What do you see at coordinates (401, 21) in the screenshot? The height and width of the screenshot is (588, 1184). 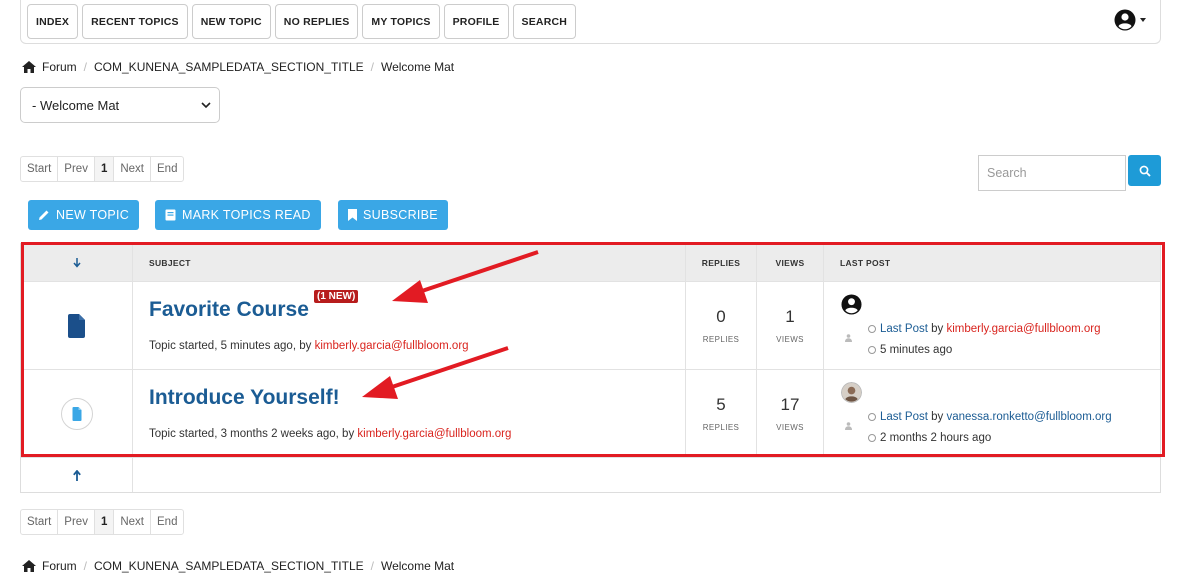 I see `nav-my-topics-button: MY TOPICS` at bounding box center [401, 21].